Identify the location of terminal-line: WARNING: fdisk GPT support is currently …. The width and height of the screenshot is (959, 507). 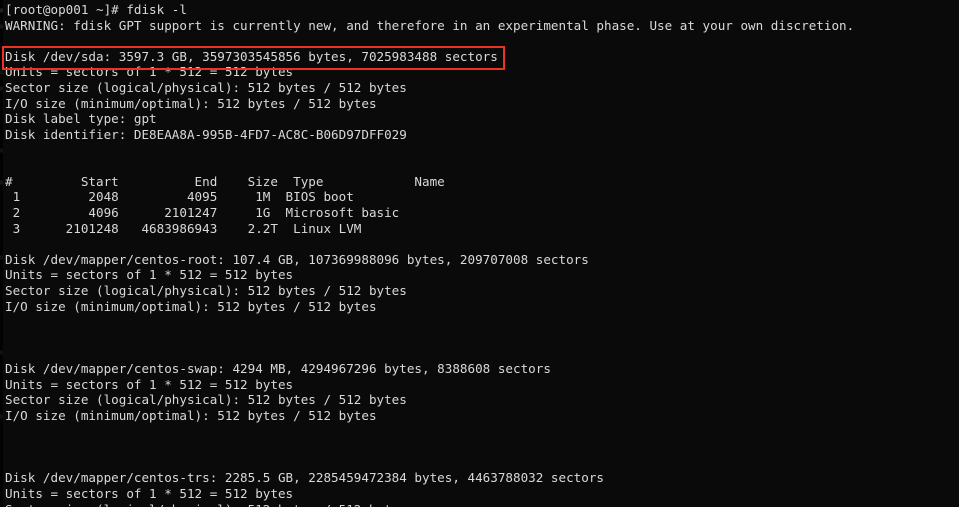
(430, 25).